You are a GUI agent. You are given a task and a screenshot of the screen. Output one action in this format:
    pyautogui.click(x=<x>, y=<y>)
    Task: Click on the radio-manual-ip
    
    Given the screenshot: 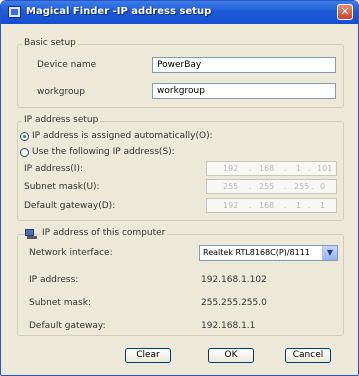 What is the action you would take?
    pyautogui.click(x=24, y=152)
    